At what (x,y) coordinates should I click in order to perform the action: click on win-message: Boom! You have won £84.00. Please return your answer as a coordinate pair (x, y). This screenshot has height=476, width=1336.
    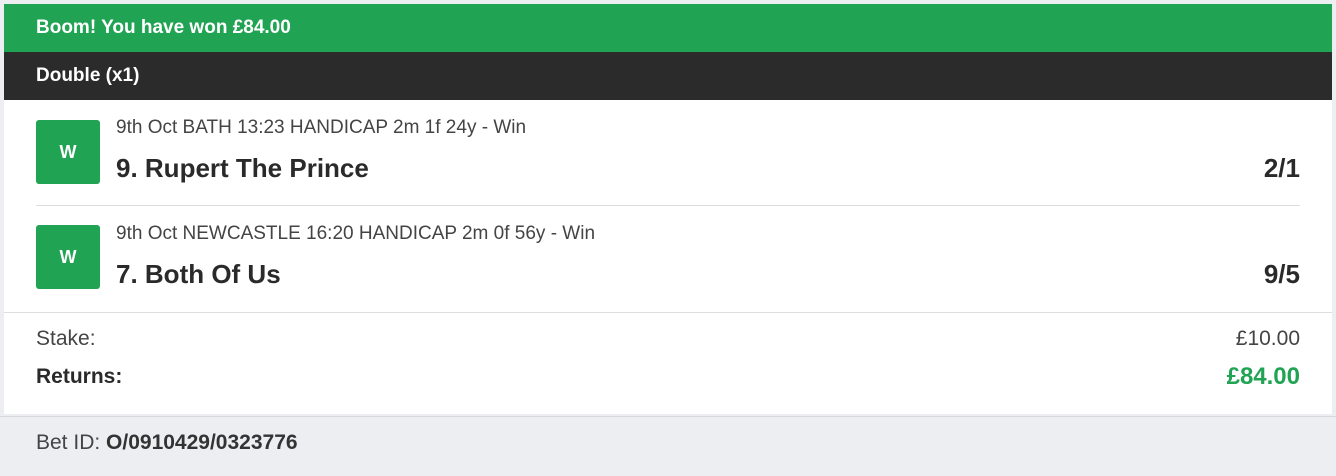
    Looking at the image, I should click on (163, 27).